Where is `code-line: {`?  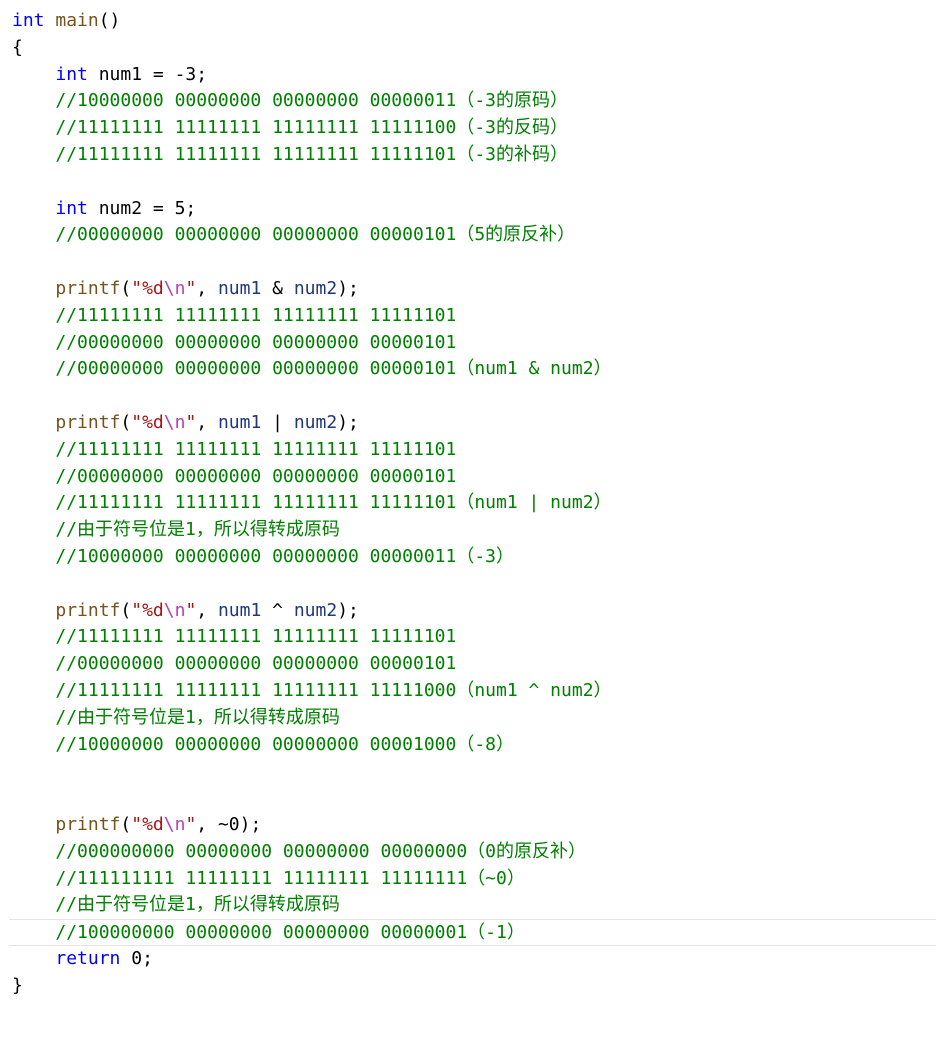 code-line: { is located at coordinates (468, 48).